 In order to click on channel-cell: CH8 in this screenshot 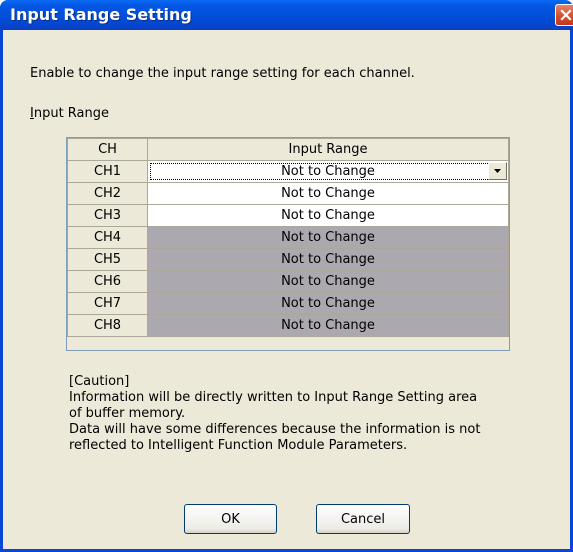, I will do `click(107, 325)`.